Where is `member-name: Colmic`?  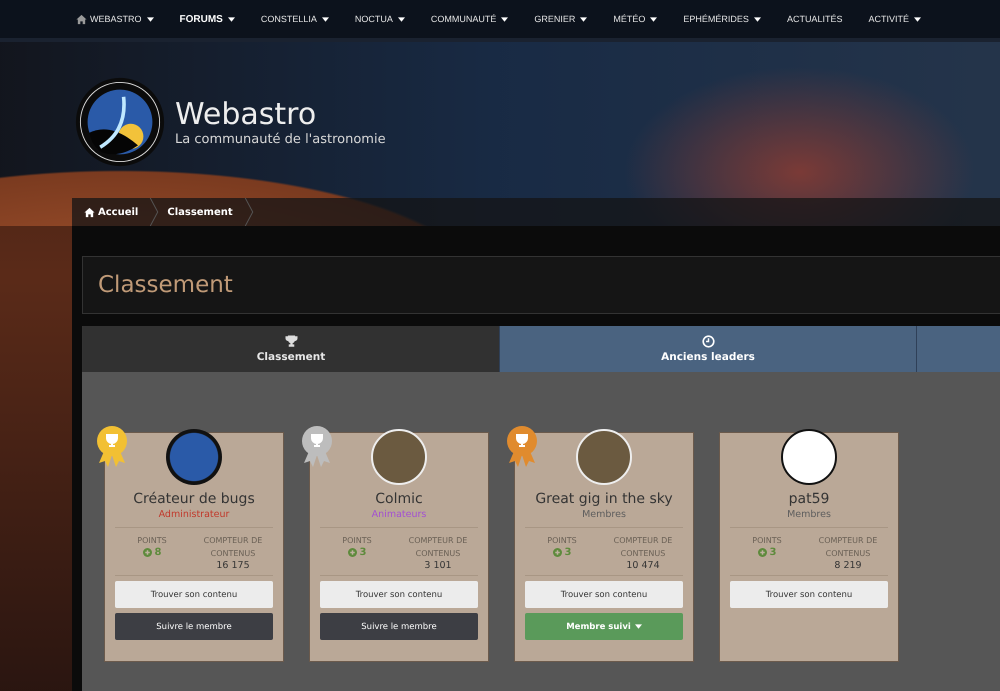 member-name: Colmic is located at coordinates (399, 499).